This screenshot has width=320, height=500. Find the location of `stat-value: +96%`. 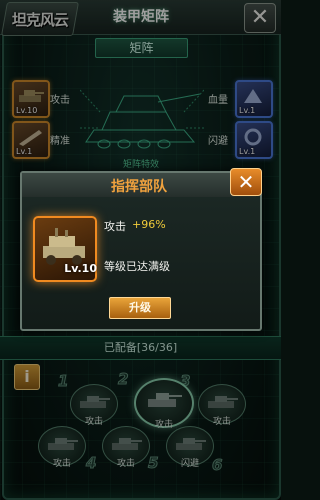

stat-value: +96% is located at coordinates (149, 224).